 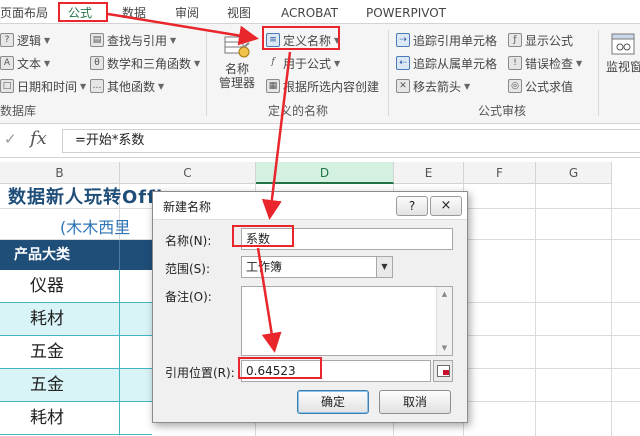 I want to click on logical-functions-button: ? 逻辑 ▼, so click(x=25, y=40).